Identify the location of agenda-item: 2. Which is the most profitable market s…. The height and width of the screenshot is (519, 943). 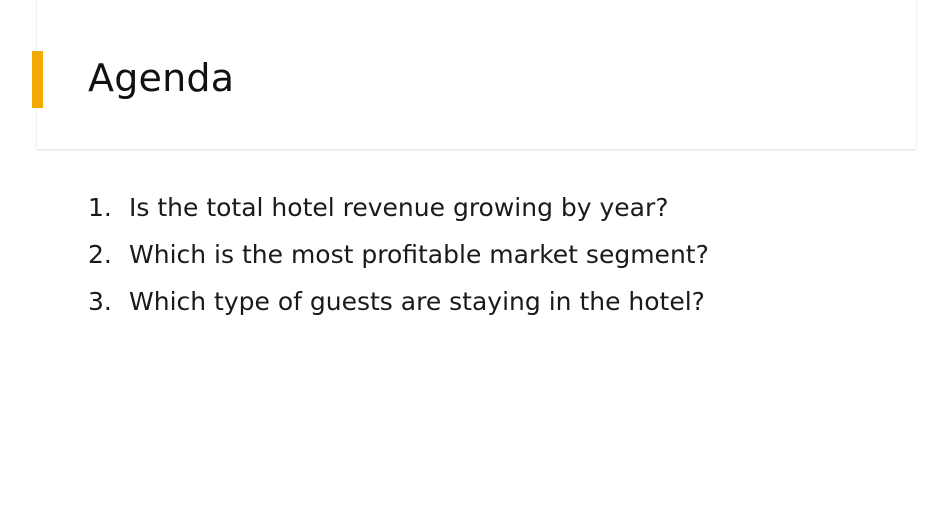
(398, 256).